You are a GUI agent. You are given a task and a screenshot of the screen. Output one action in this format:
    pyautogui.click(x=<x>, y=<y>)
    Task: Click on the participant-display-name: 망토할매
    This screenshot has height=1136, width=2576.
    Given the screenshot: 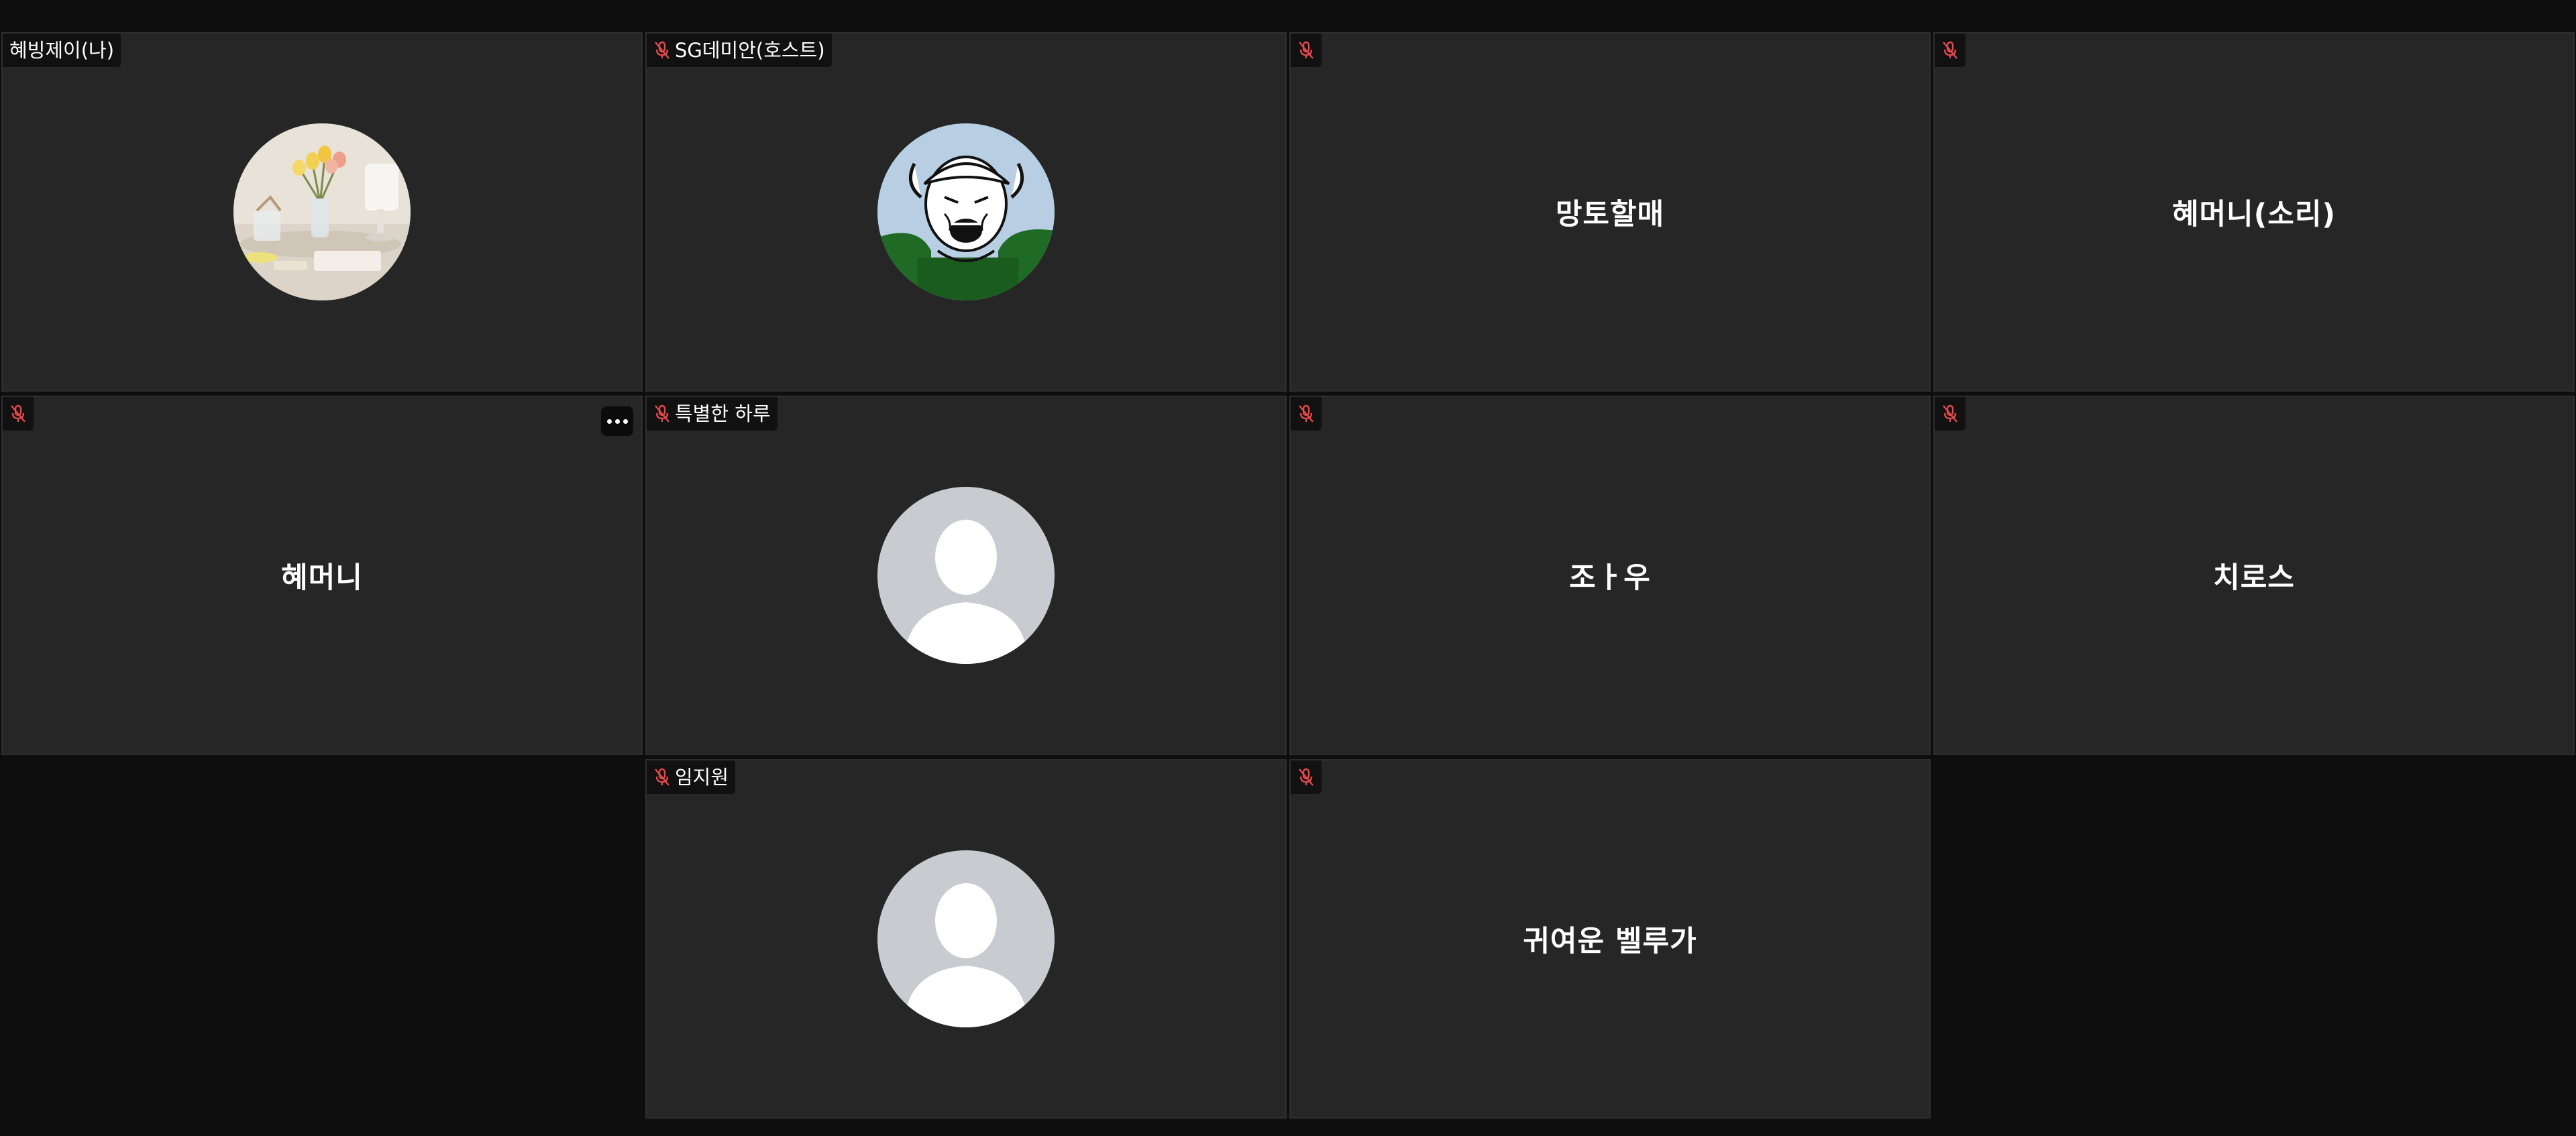 What is the action you would take?
    pyautogui.click(x=1610, y=214)
    